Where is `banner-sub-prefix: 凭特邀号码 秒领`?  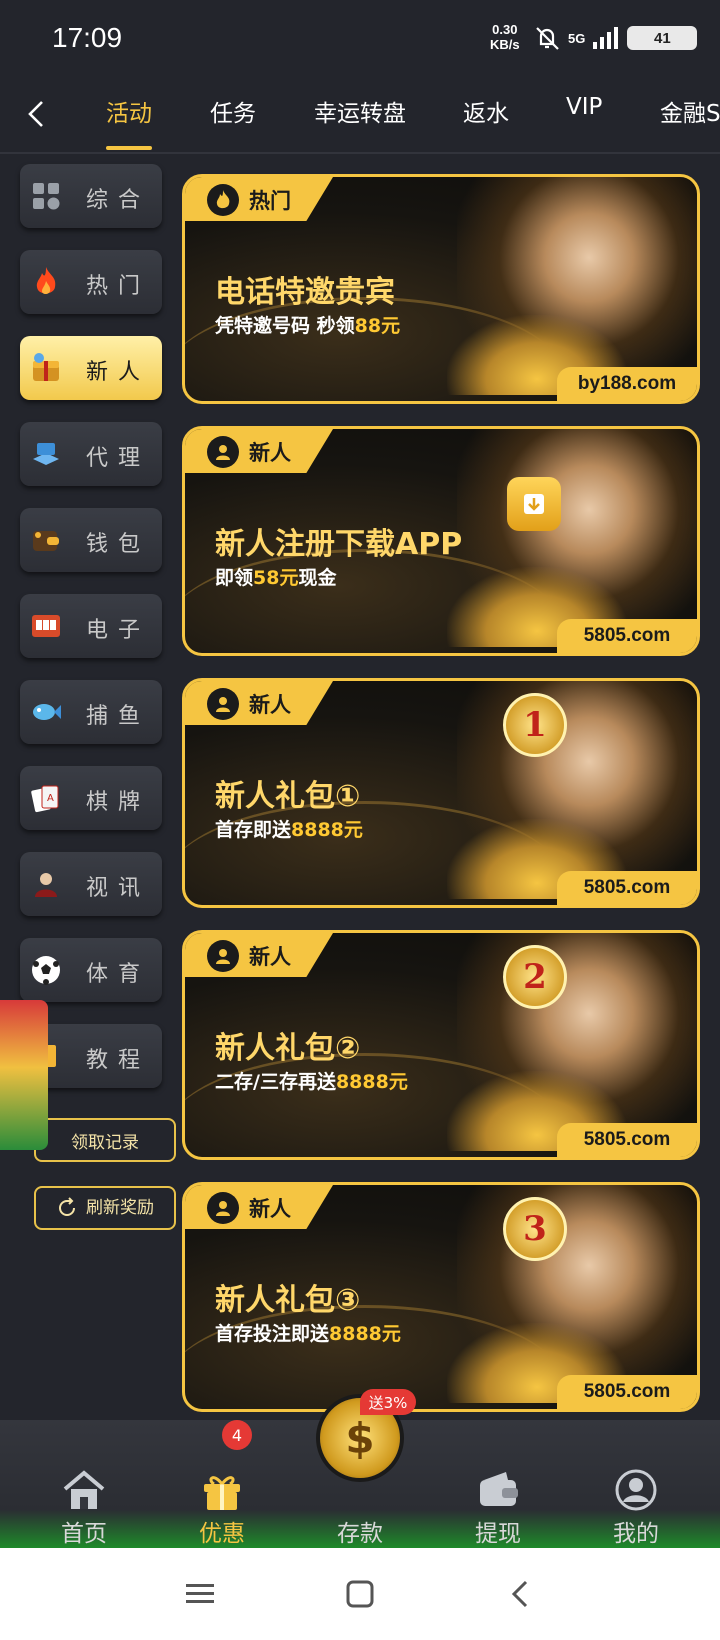
banner-sub-prefix: 凭特邀号码 秒领 is located at coordinates (285, 326).